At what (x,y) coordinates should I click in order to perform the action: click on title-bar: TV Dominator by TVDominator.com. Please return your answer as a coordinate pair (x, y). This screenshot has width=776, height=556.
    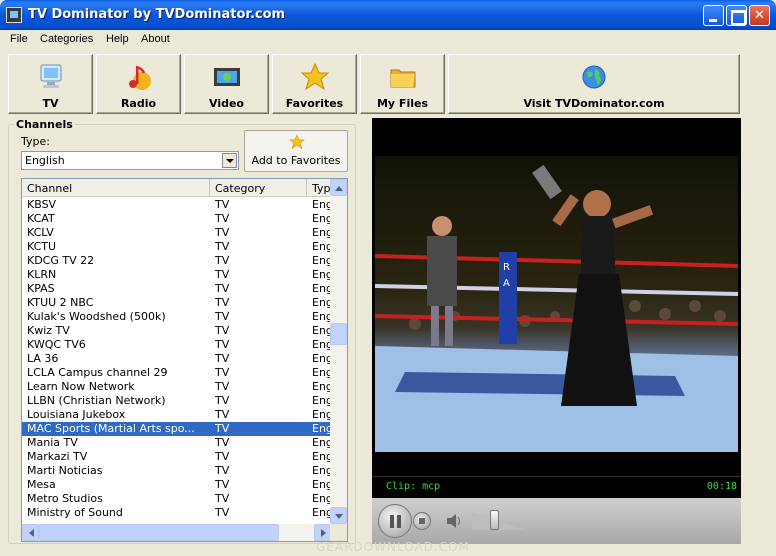
    Looking at the image, I should click on (388, 15).